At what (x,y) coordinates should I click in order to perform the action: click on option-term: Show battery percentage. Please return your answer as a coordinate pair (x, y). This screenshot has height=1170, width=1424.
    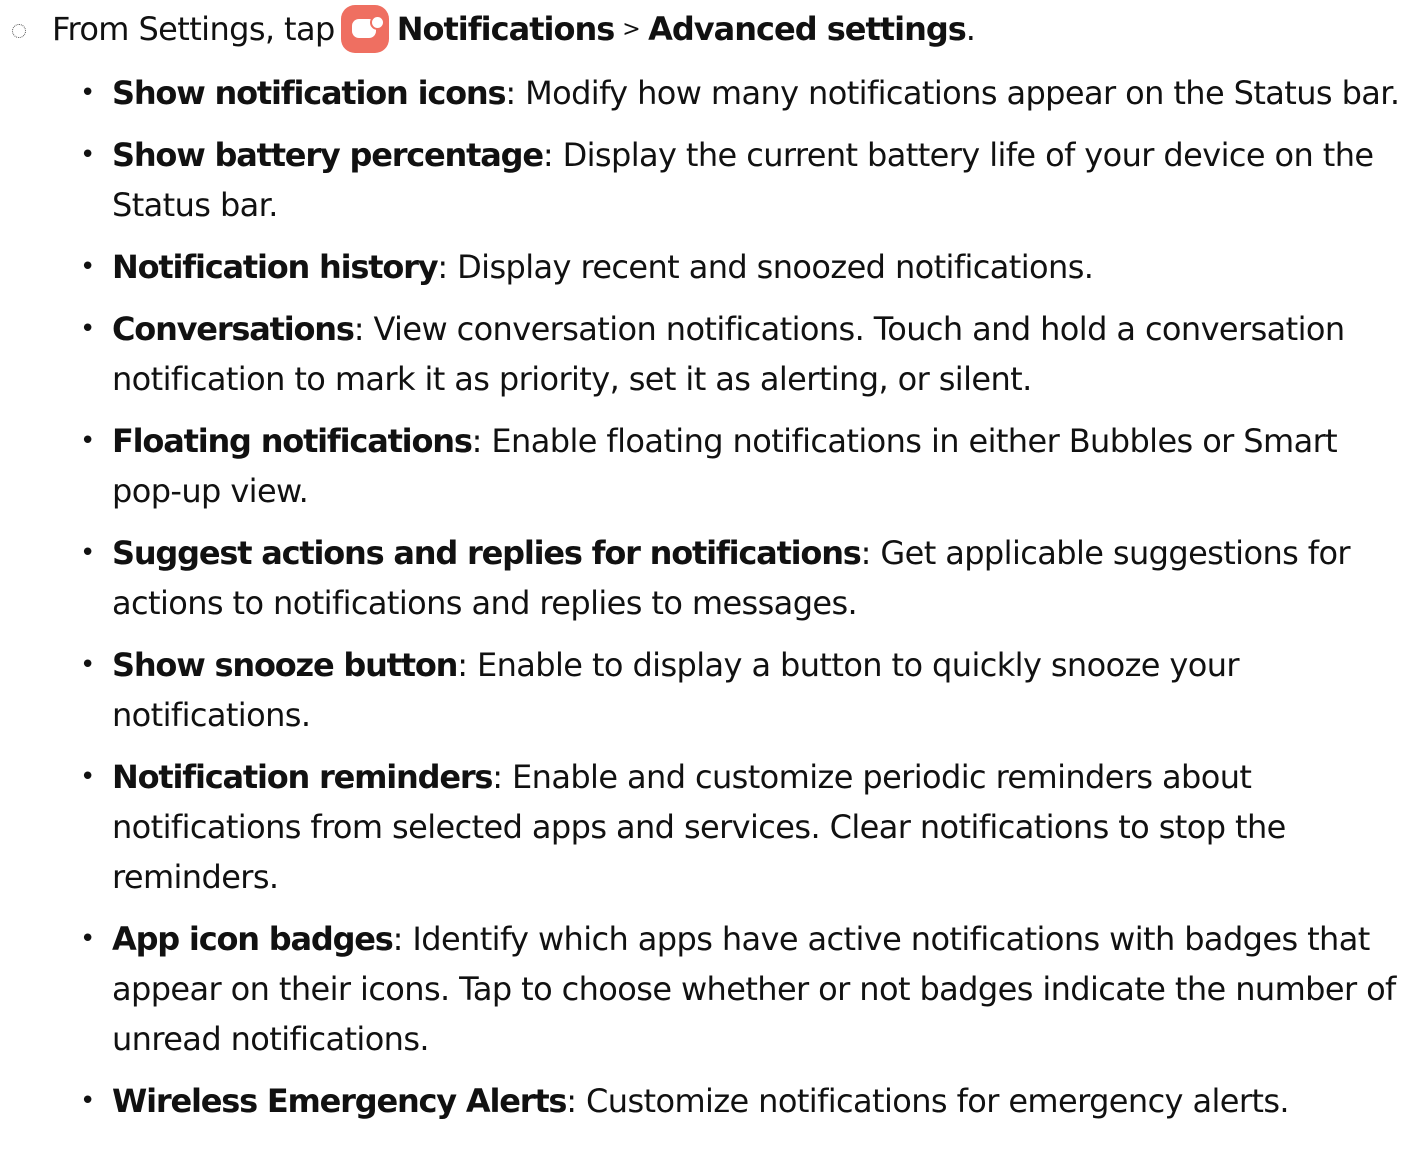
    Looking at the image, I should click on (328, 155).